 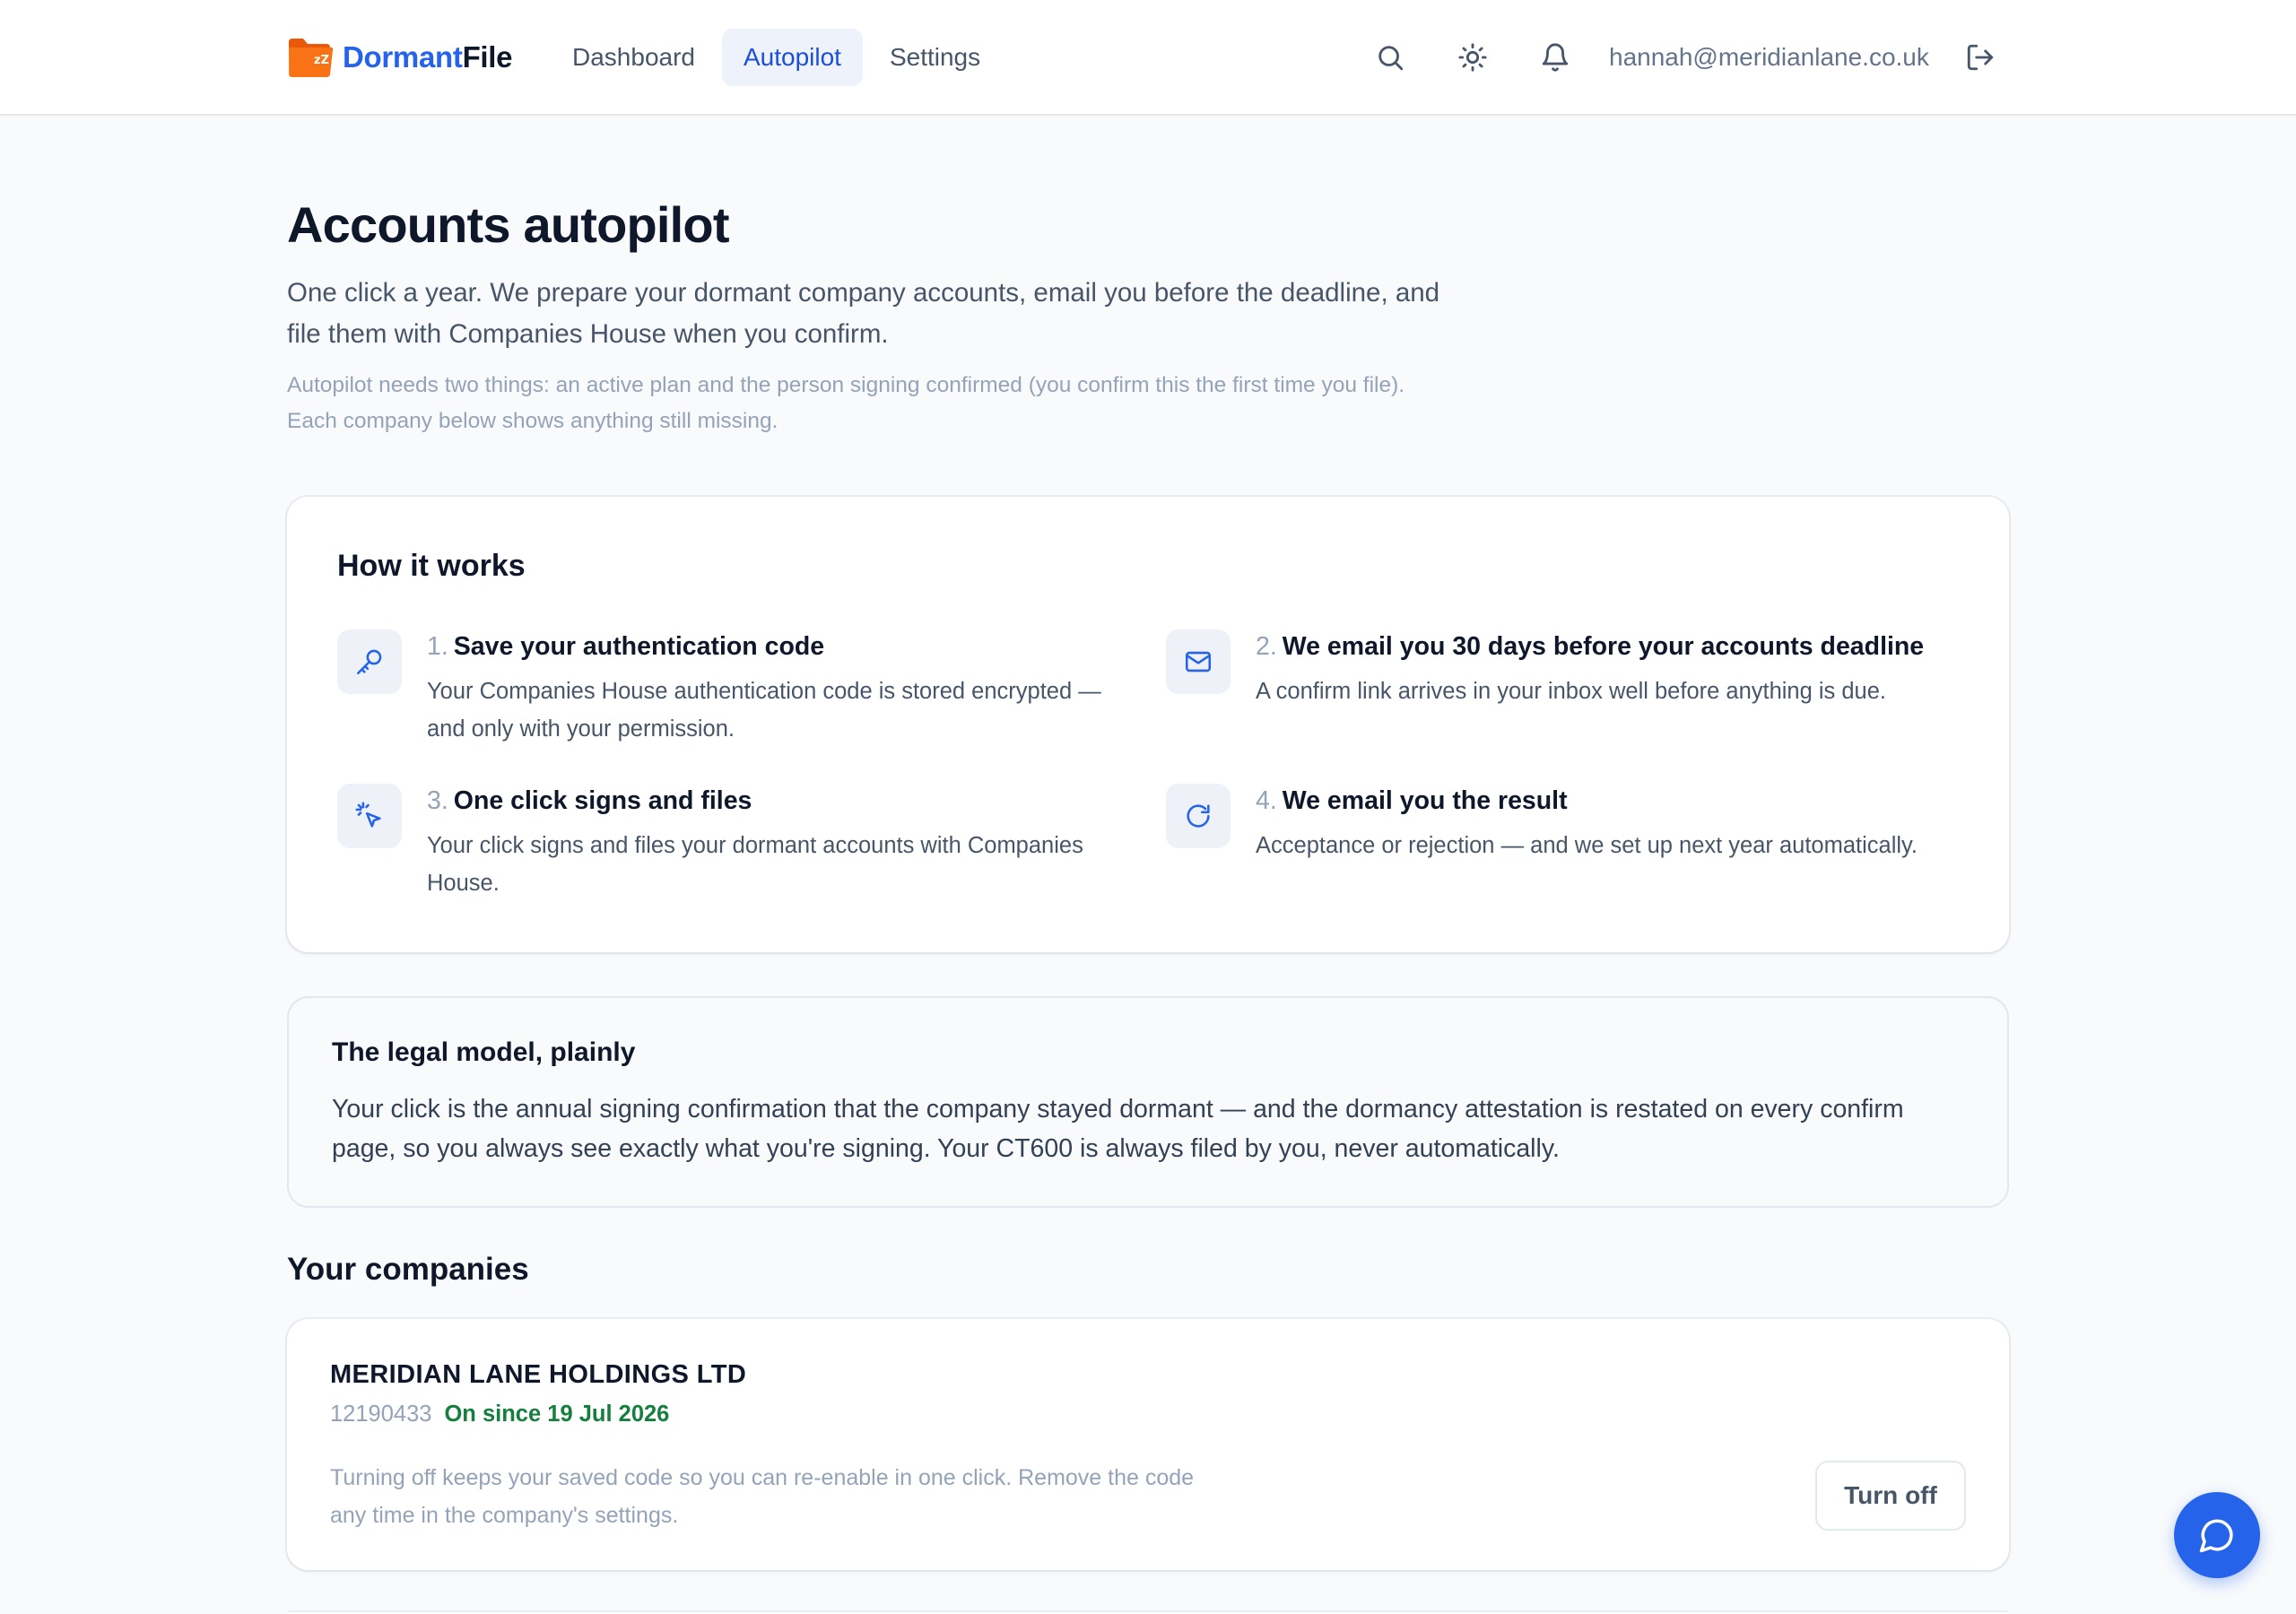 I want to click on logo: zZ DormantFile, so click(x=400, y=57).